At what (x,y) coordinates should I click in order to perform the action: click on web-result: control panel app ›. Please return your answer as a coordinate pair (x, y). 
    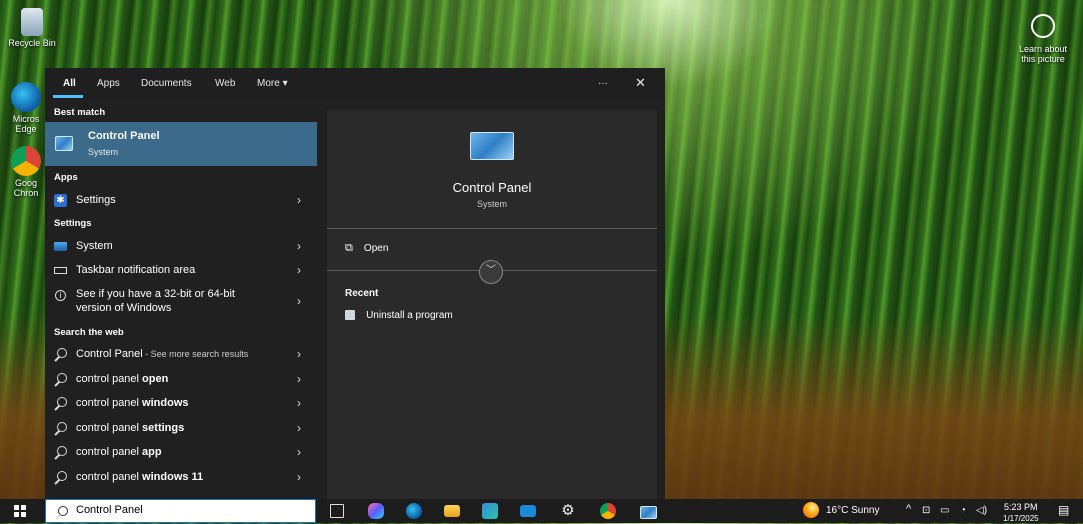
    Looking at the image, I should click on (181, 453).